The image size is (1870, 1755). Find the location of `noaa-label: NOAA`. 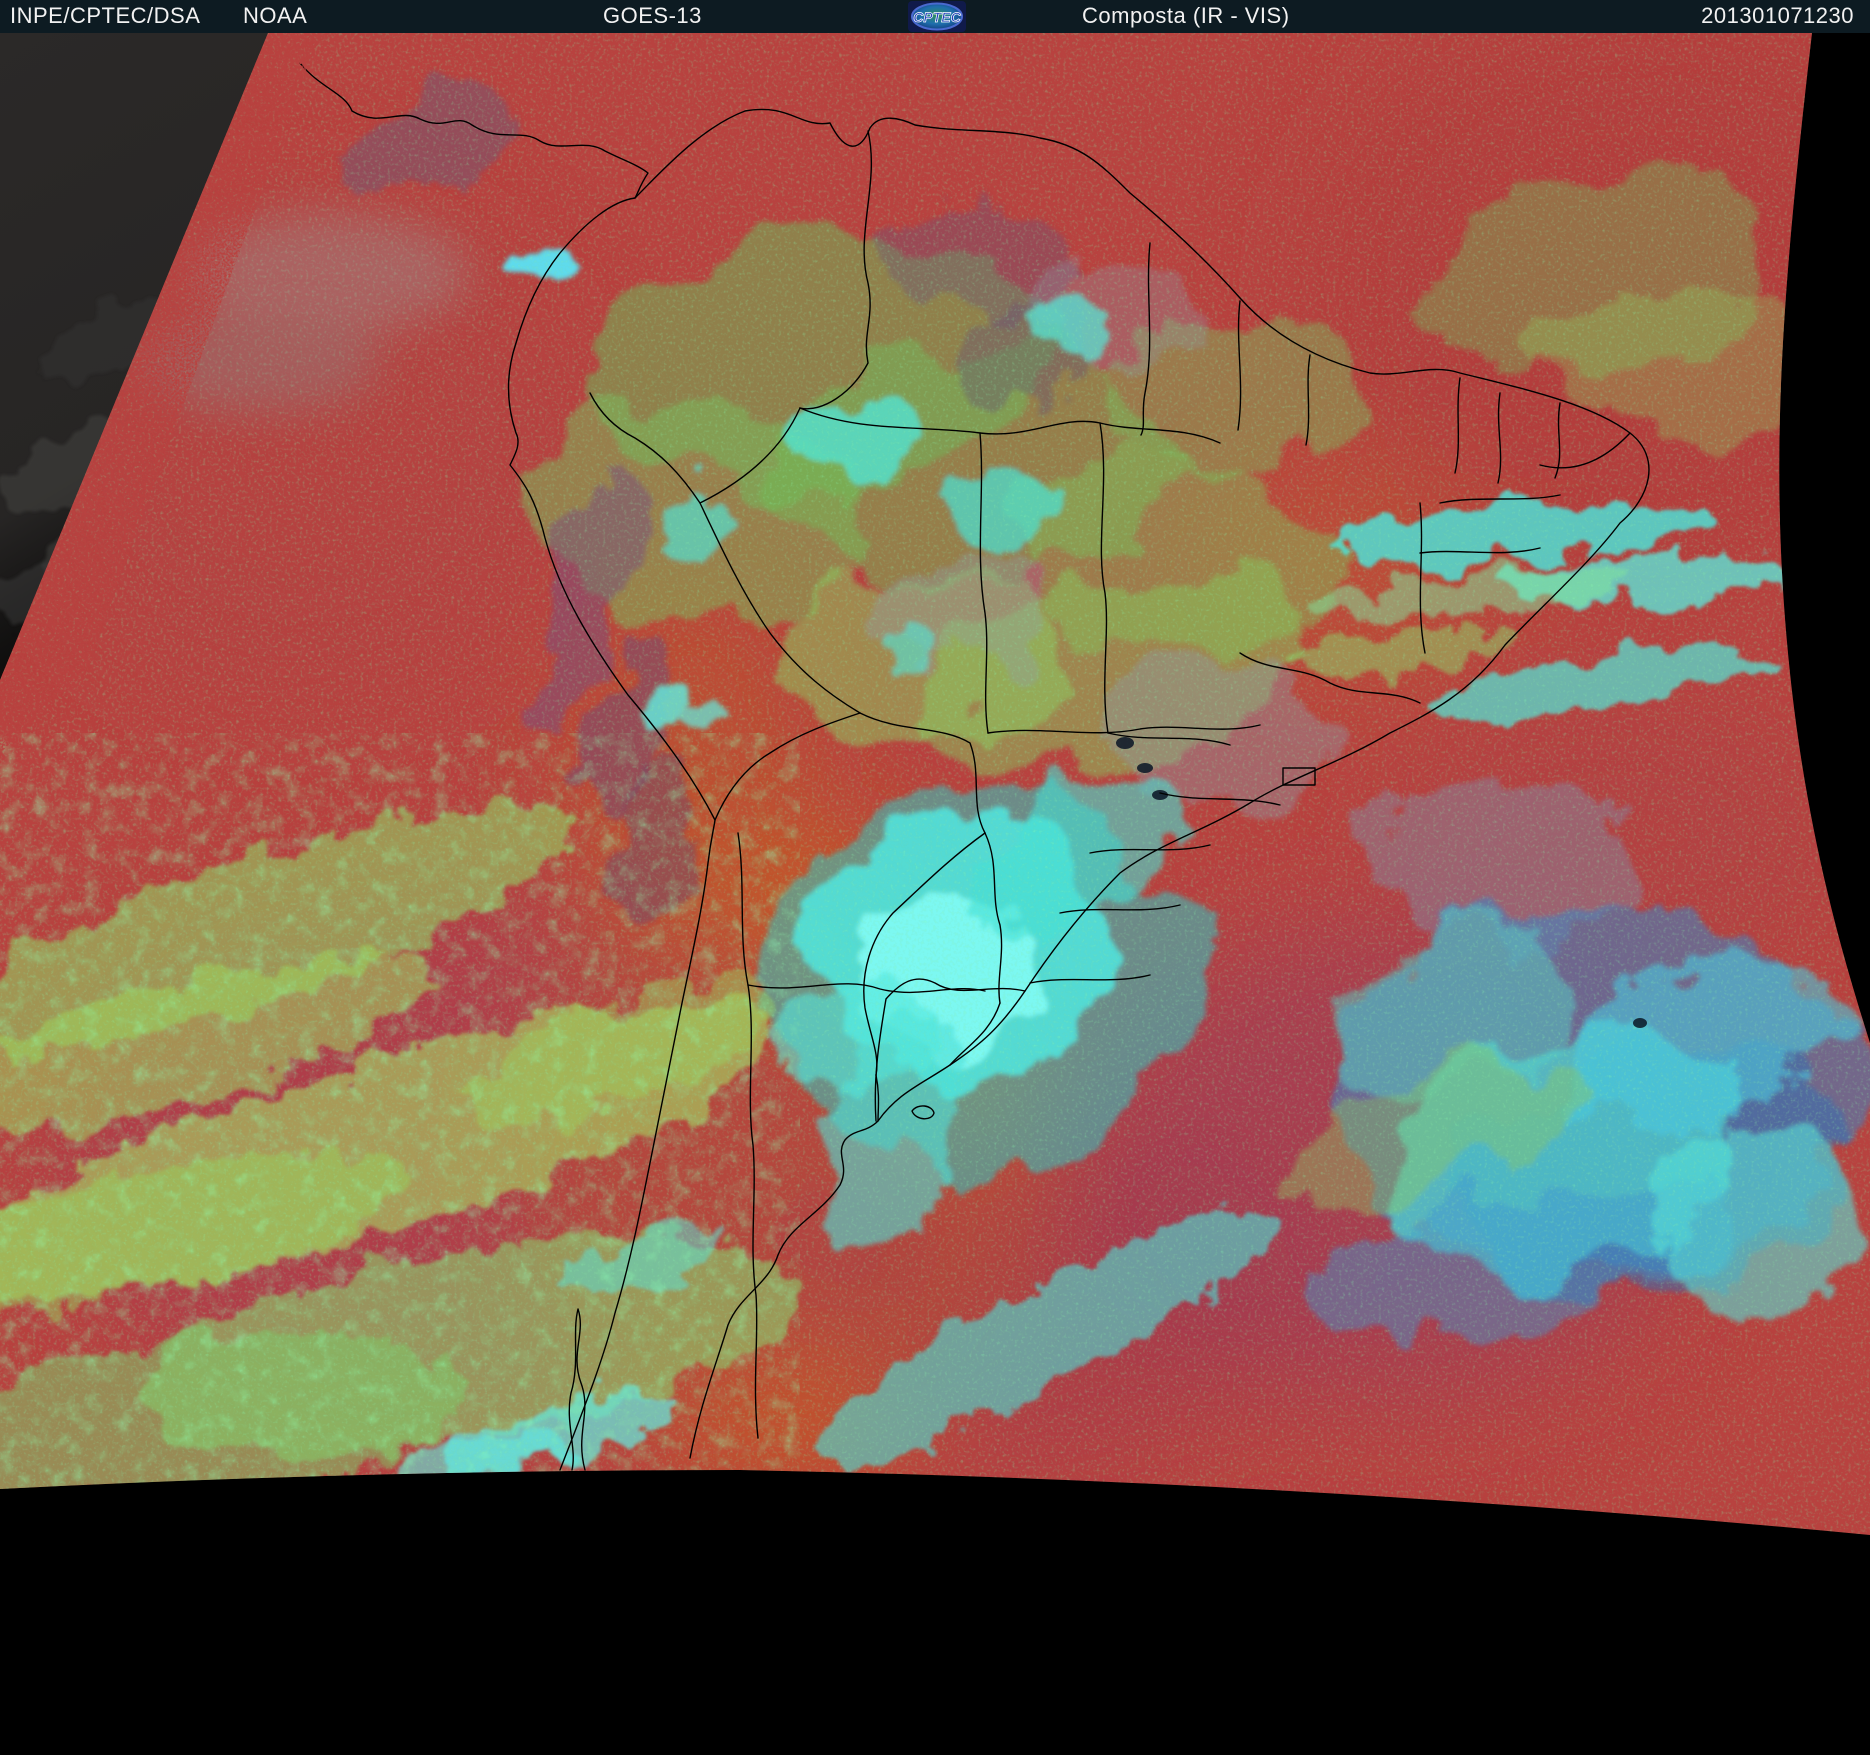

noaa-label: NOAA is located at coordinates (275, 15).